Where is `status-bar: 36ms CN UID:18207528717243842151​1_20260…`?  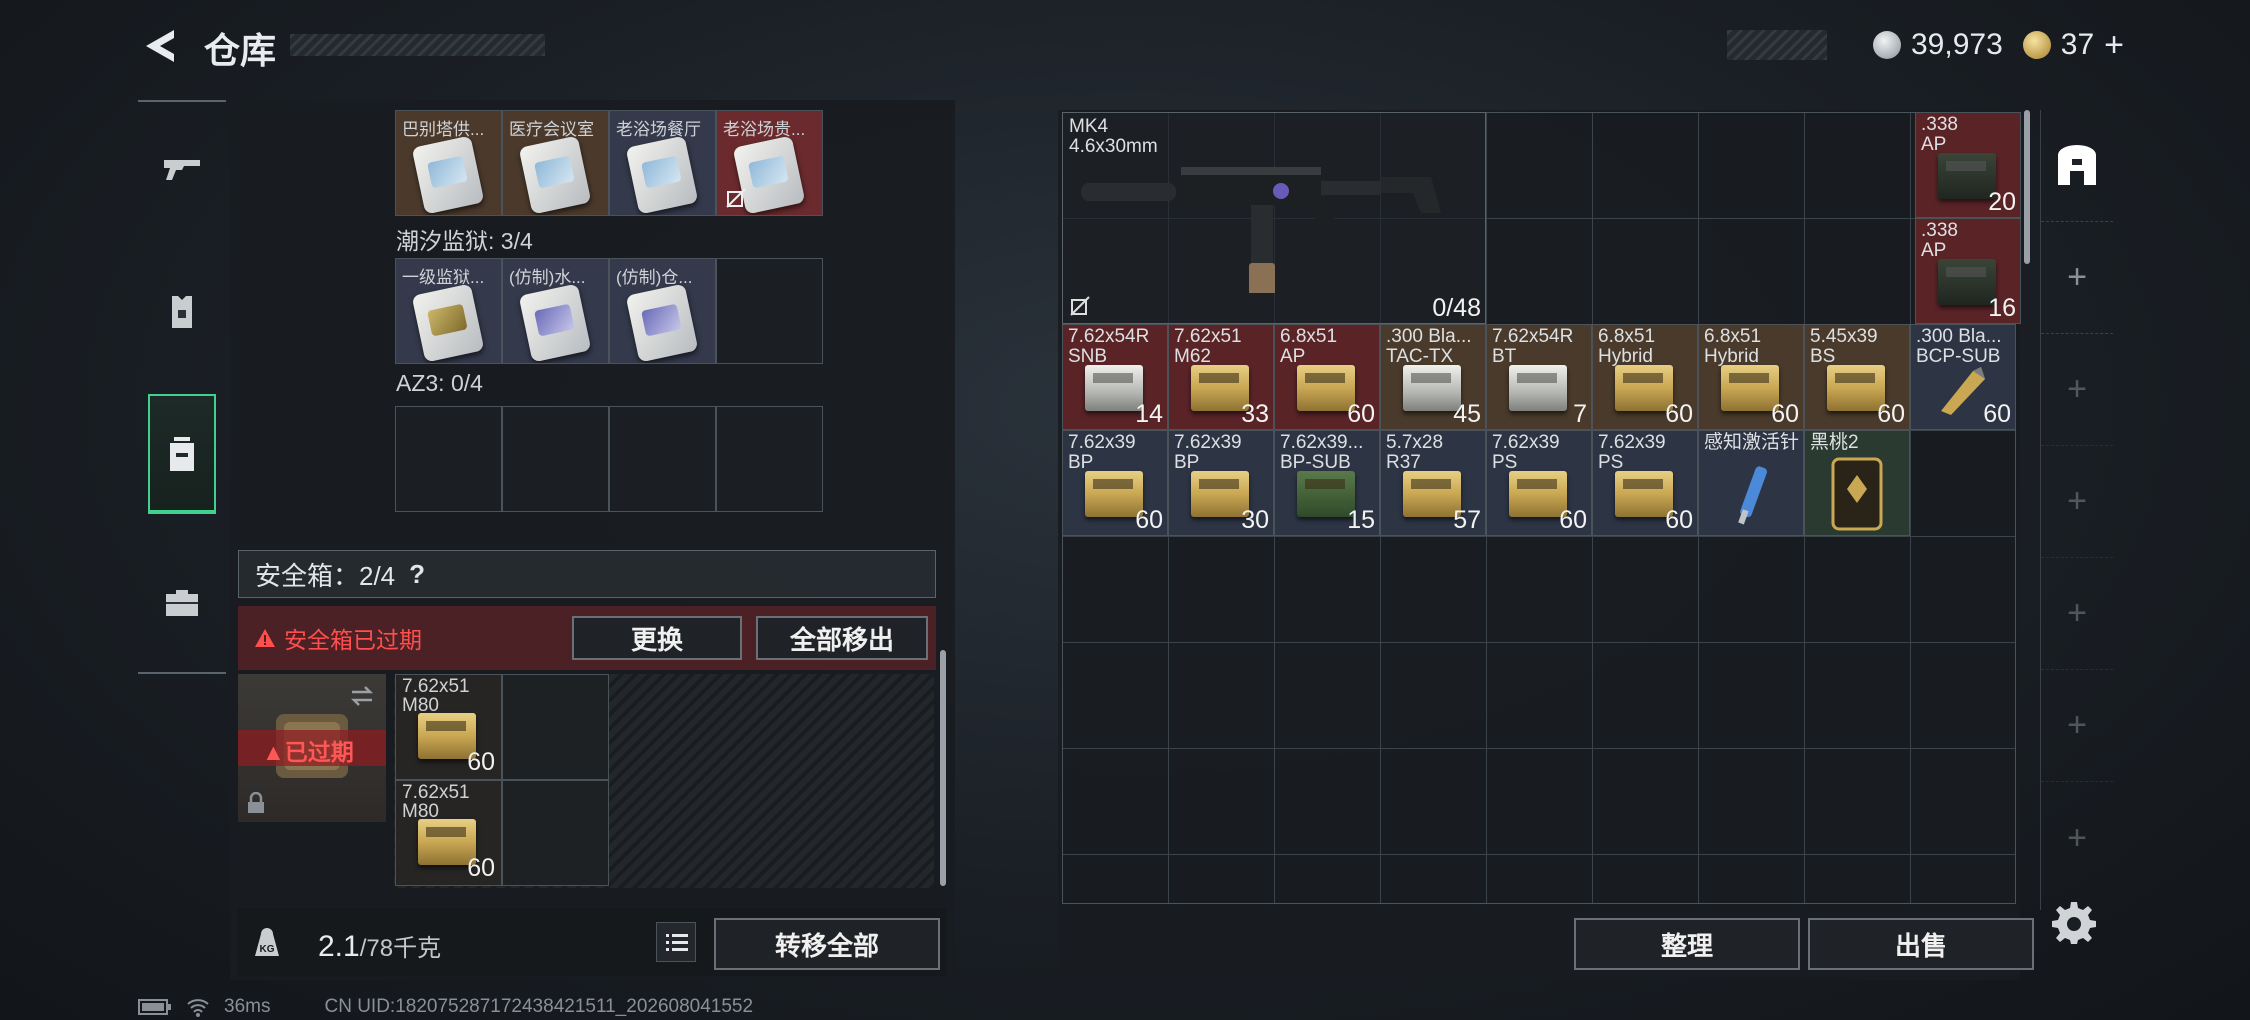
status-bar: 36ms CN UID:18207528717243842151​1_20260… is located at coordinates (445, 1007).